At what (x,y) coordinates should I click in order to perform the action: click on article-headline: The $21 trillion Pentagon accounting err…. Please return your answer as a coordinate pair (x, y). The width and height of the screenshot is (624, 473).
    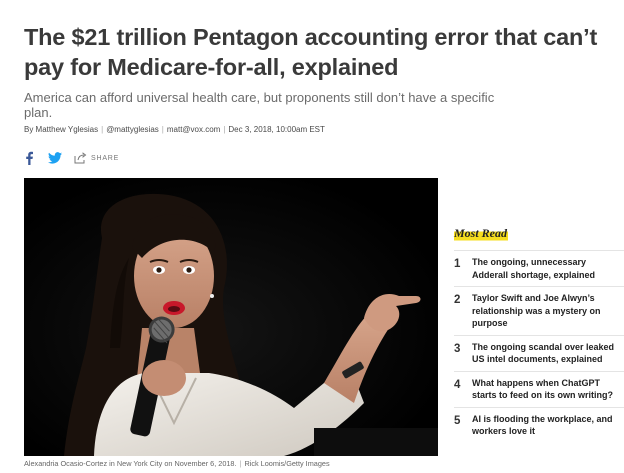
    Looking at the image, I should click on (311, 52).